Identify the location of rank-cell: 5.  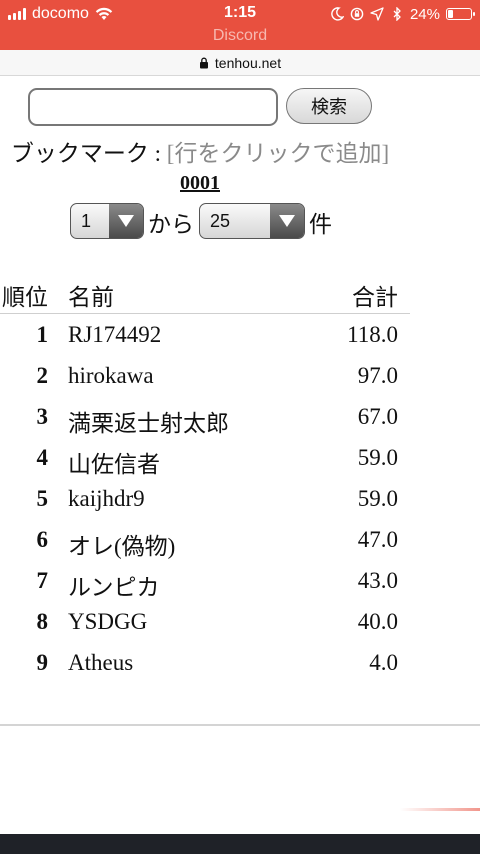
(42, 498).